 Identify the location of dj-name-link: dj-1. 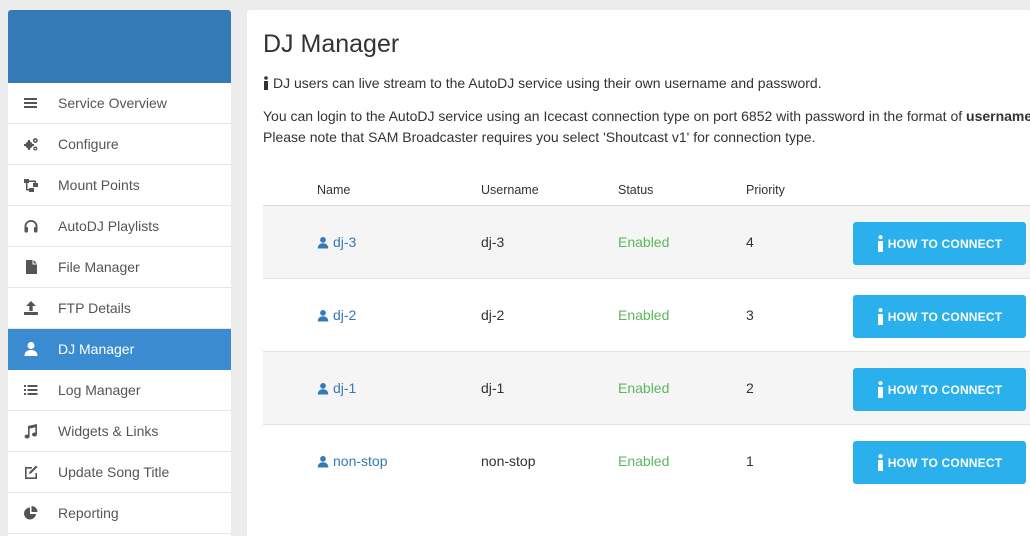
(336, 388).